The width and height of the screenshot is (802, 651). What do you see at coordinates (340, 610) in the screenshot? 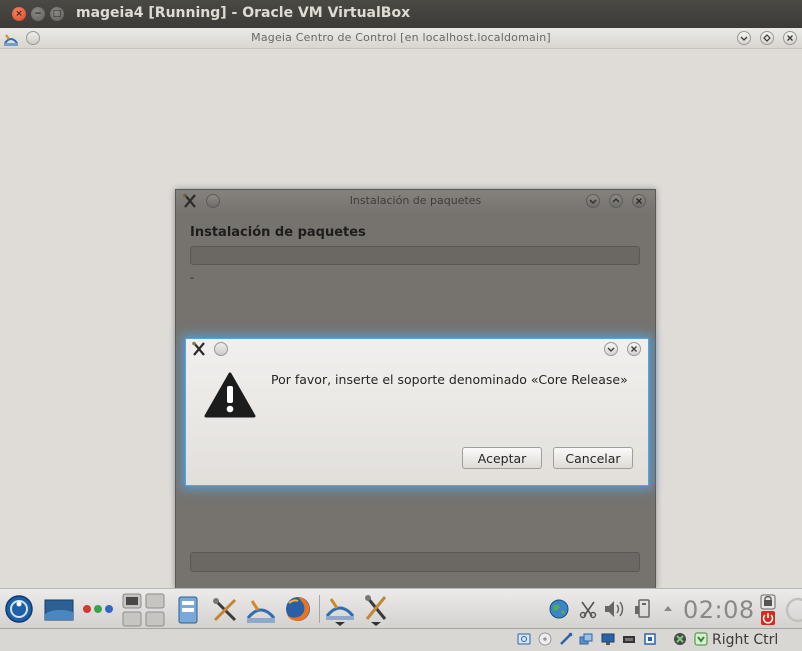
I see `task-mcc-icon` at bounding box center [340, 610].